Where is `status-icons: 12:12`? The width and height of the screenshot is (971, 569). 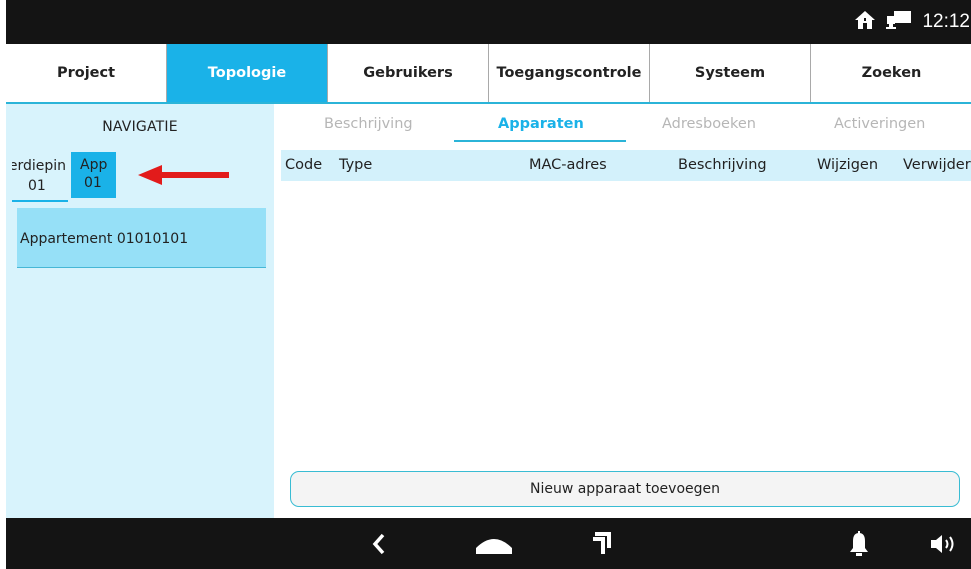
status-icons: 12:12 is located at coordinates (912, 22).